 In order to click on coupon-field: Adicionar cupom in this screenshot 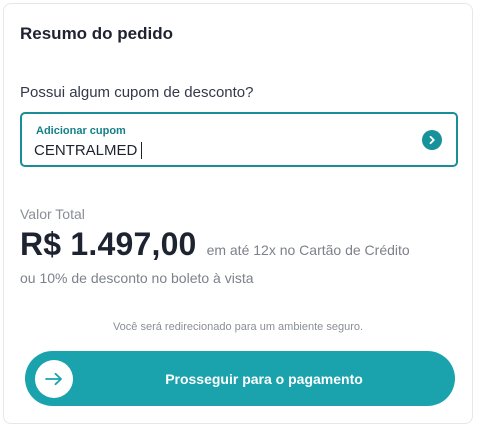, I will do `click(239, 139)`.